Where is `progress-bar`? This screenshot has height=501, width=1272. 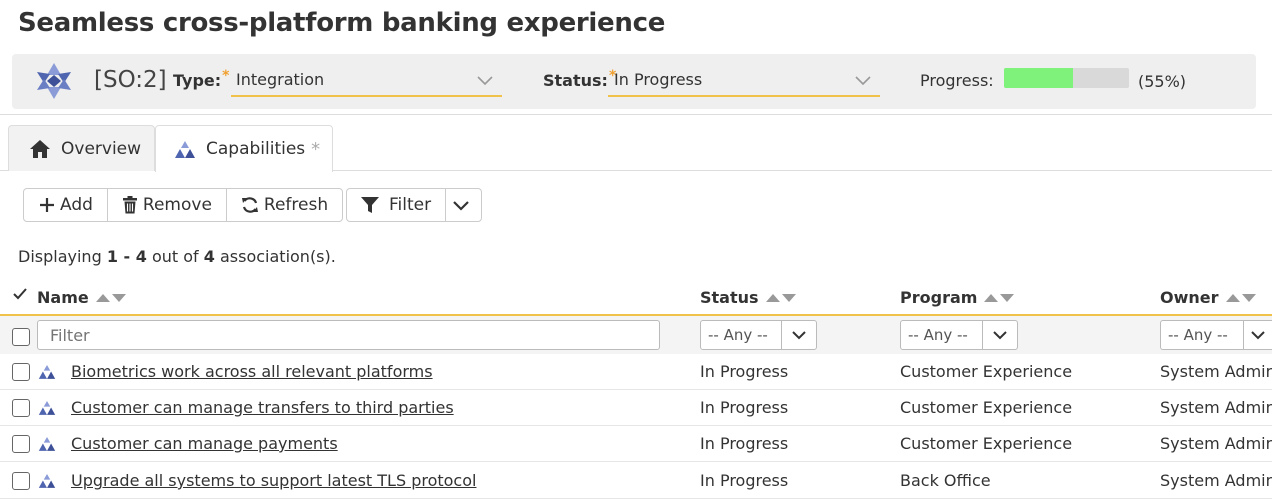
progress-bar is located at coordinates (1066, 78).